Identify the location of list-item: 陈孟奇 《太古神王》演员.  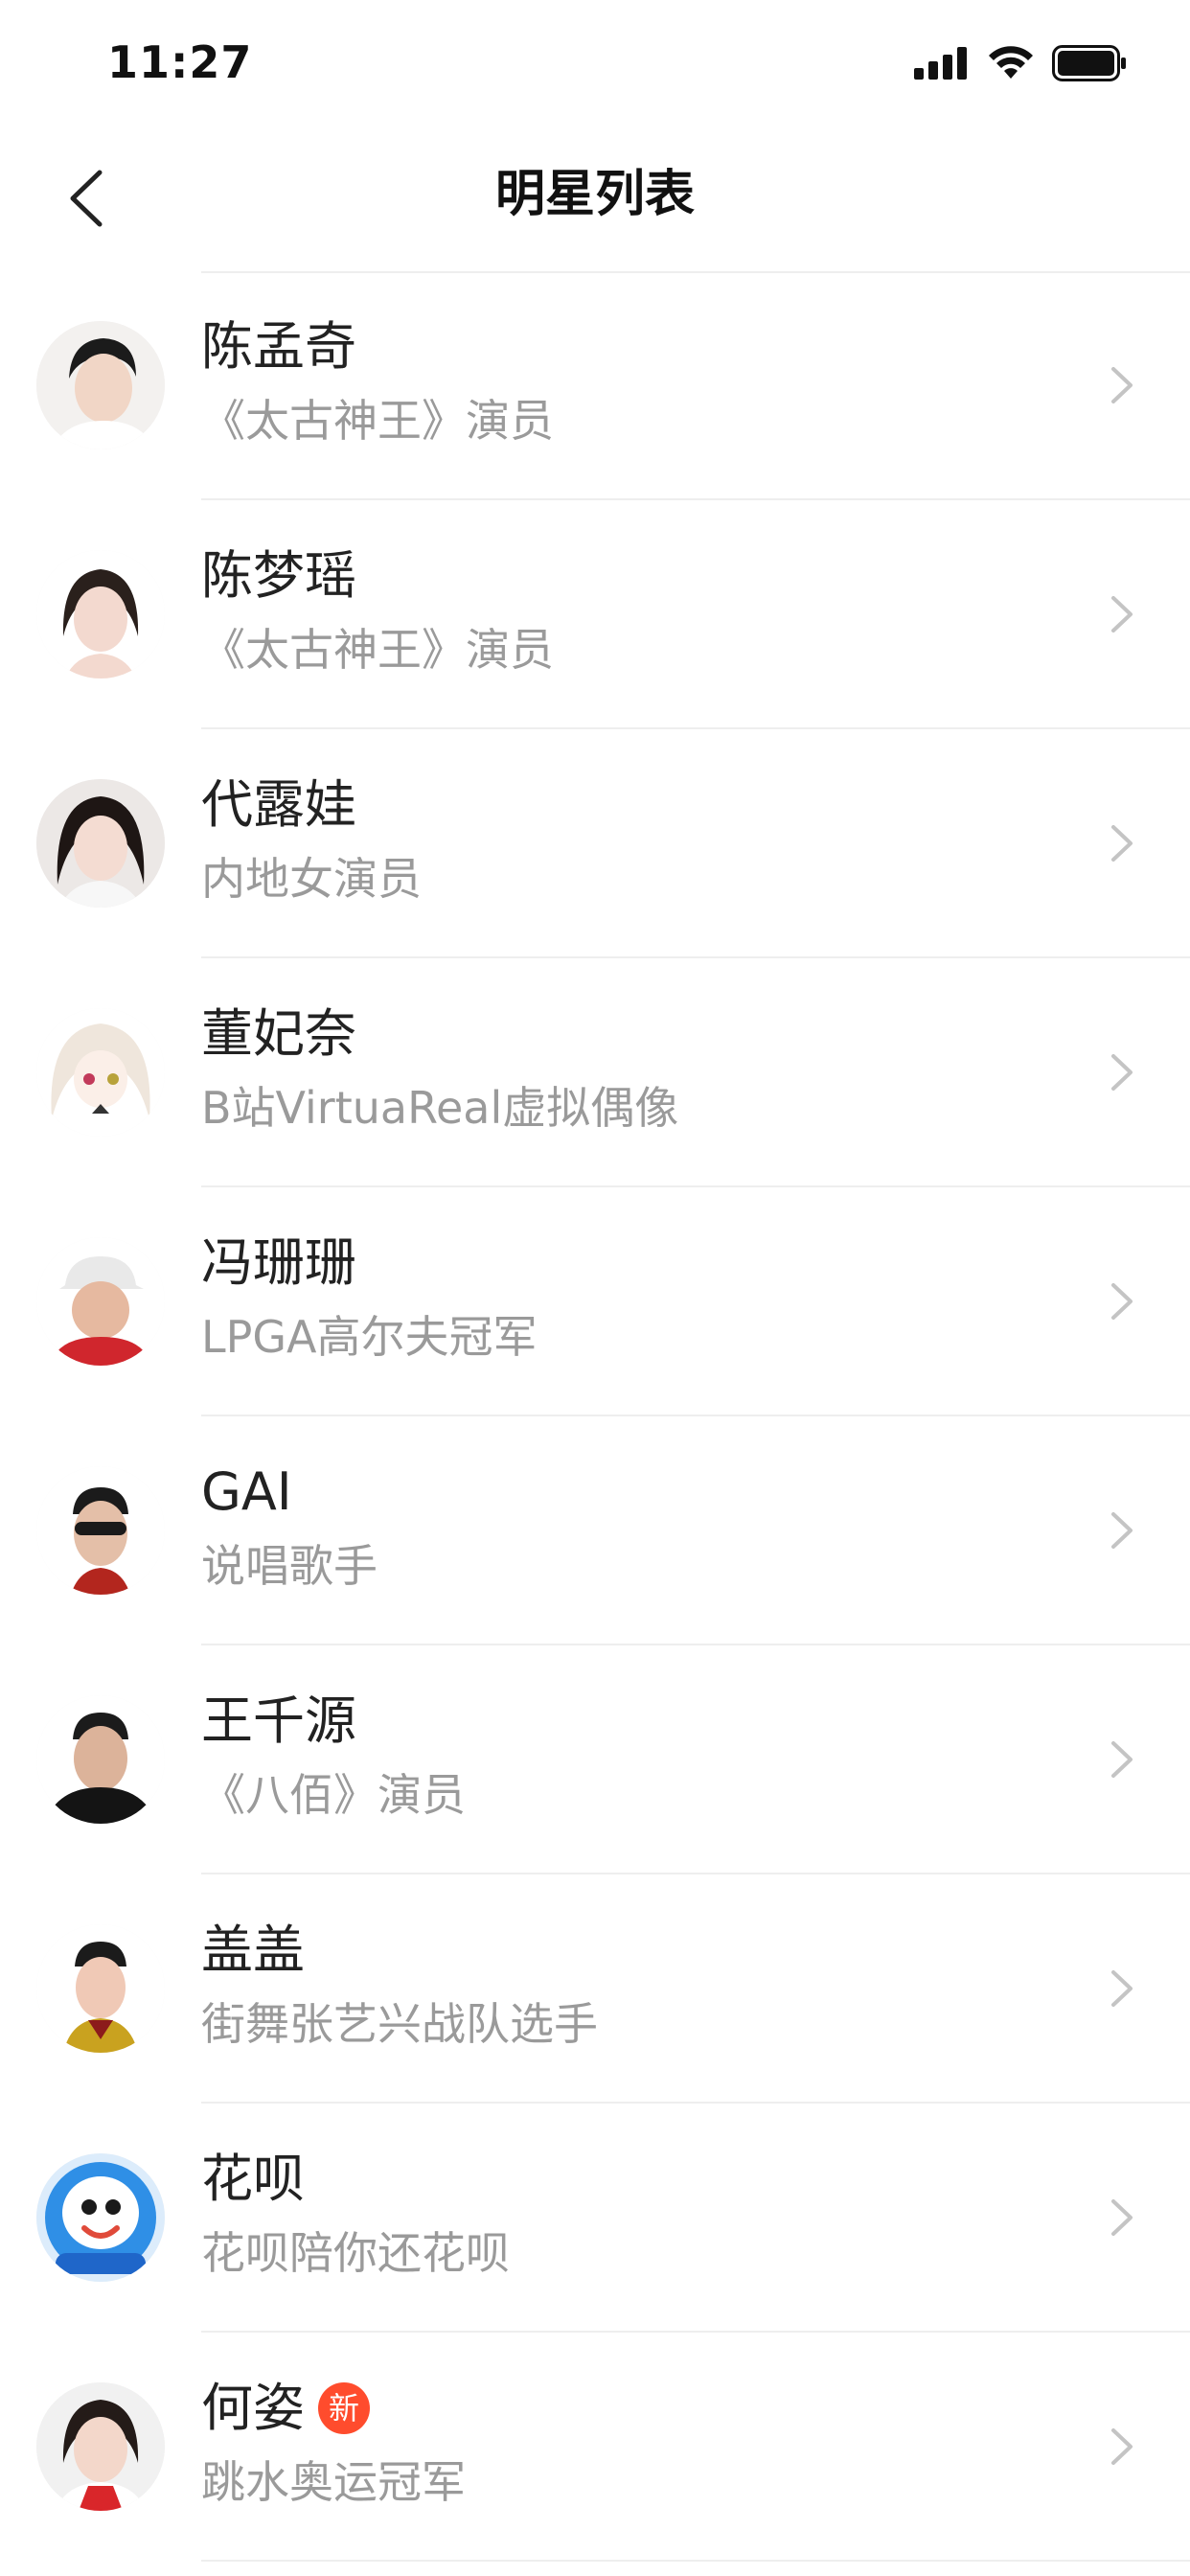
(595, 385).